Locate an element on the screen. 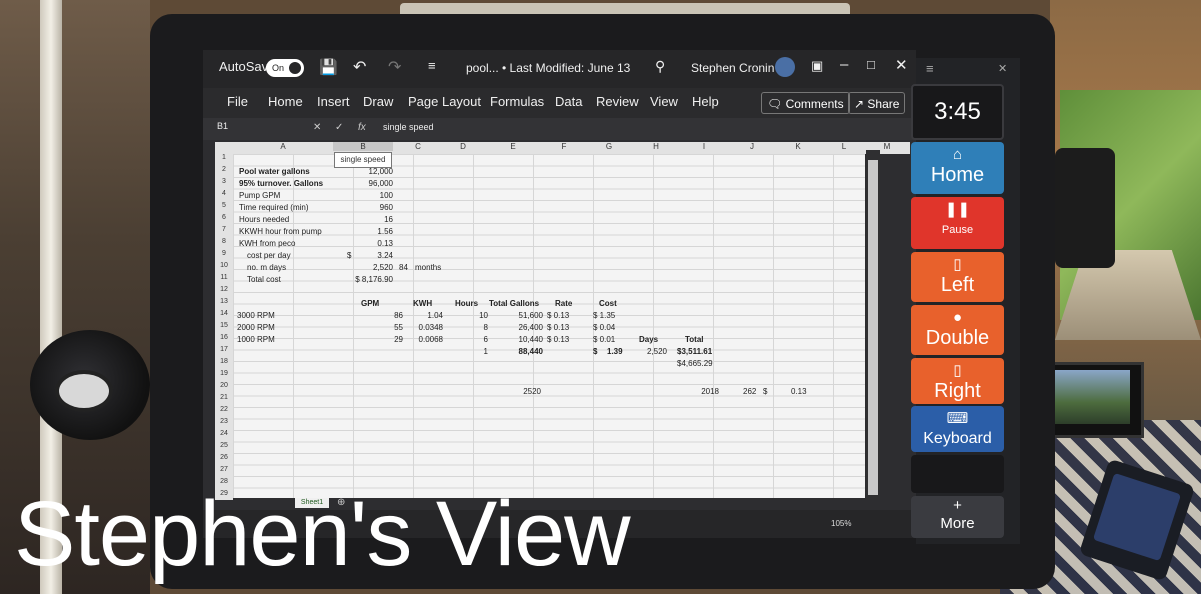  autosave-toggle: On is located at coordinates (285, 68).